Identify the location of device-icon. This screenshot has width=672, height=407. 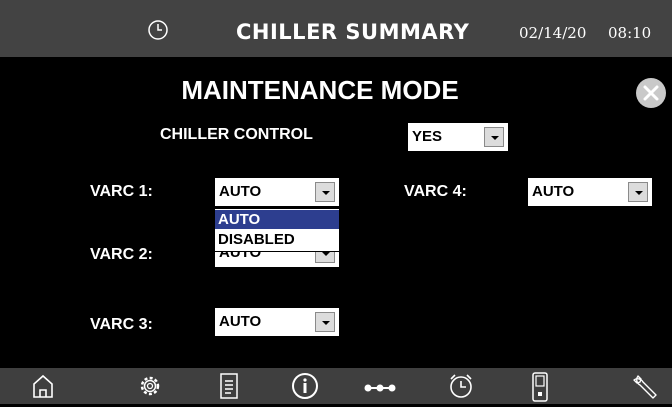
(540, 389).